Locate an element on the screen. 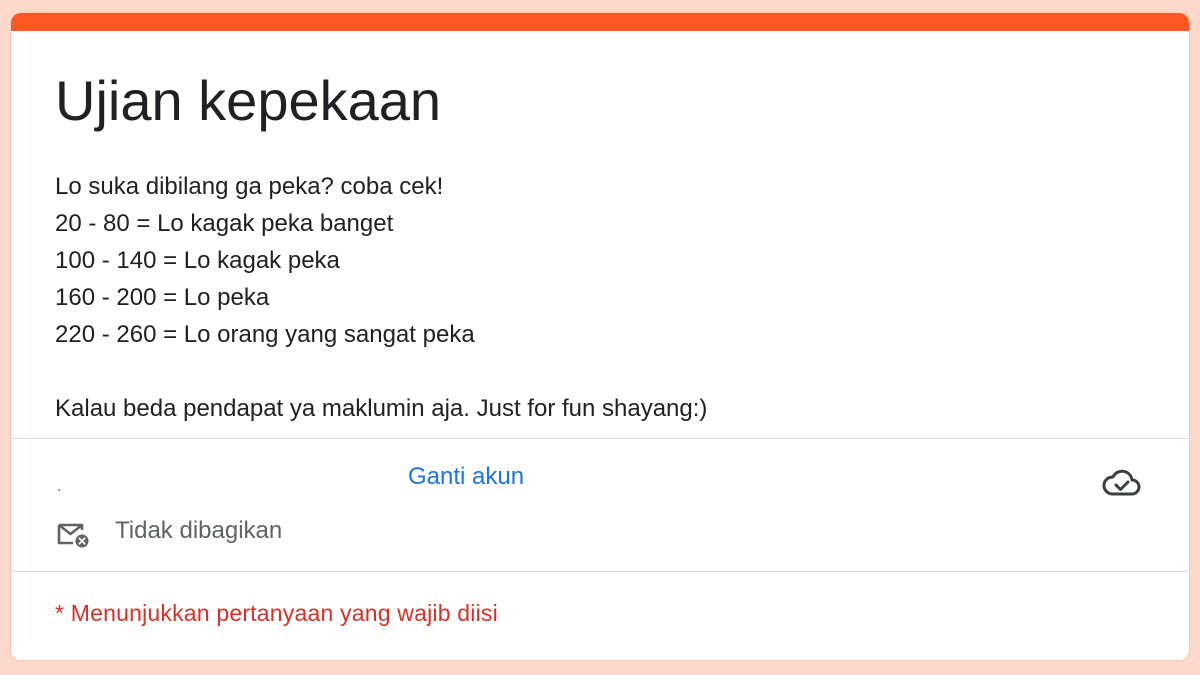 This screenshot has width=1200, height=675. description-line: Lo suka dibilang ga peka? coba cek! is located at coordinates (249, 186).